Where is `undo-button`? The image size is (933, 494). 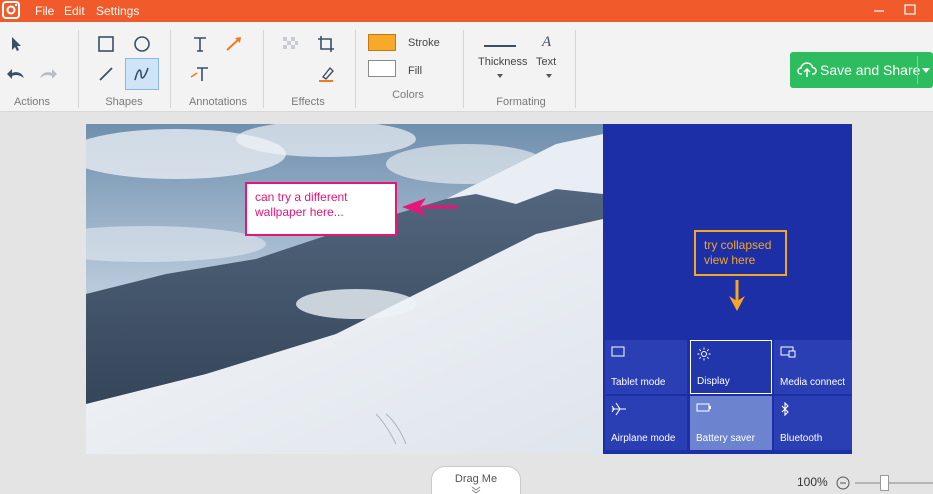 undo-button is located at coordinates (16, 74).